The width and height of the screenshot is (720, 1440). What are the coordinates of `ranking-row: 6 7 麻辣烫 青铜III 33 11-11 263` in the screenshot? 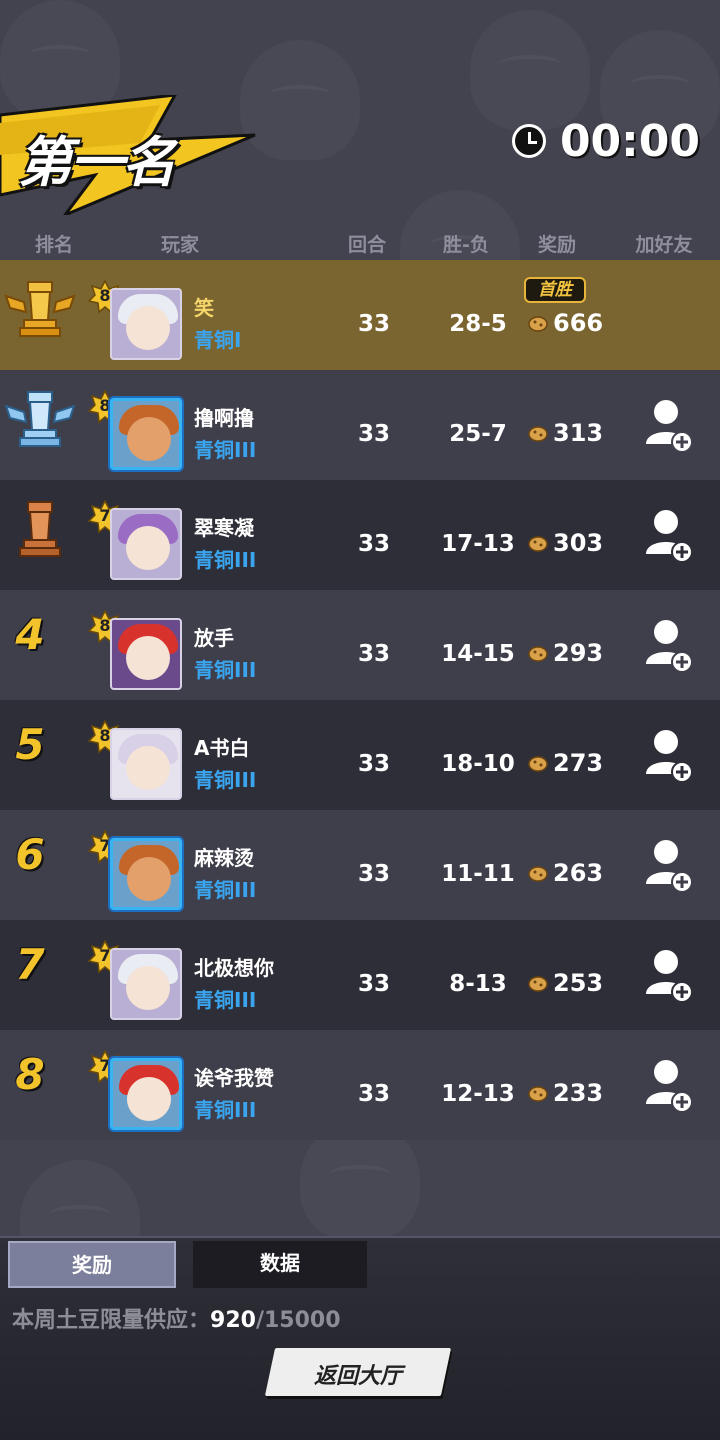 It's located at (360, 865).